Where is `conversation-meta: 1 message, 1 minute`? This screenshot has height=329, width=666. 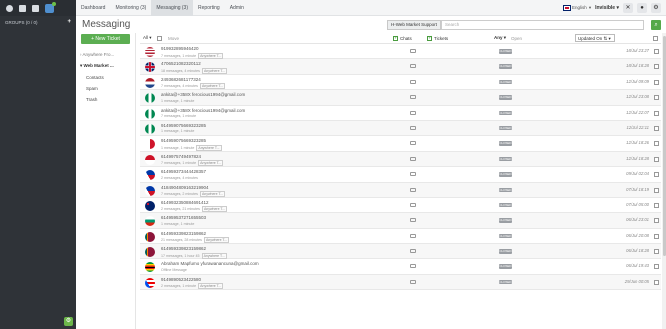 conversation-meta: 1 message, 1 minute is located at coordinates (178, 100).